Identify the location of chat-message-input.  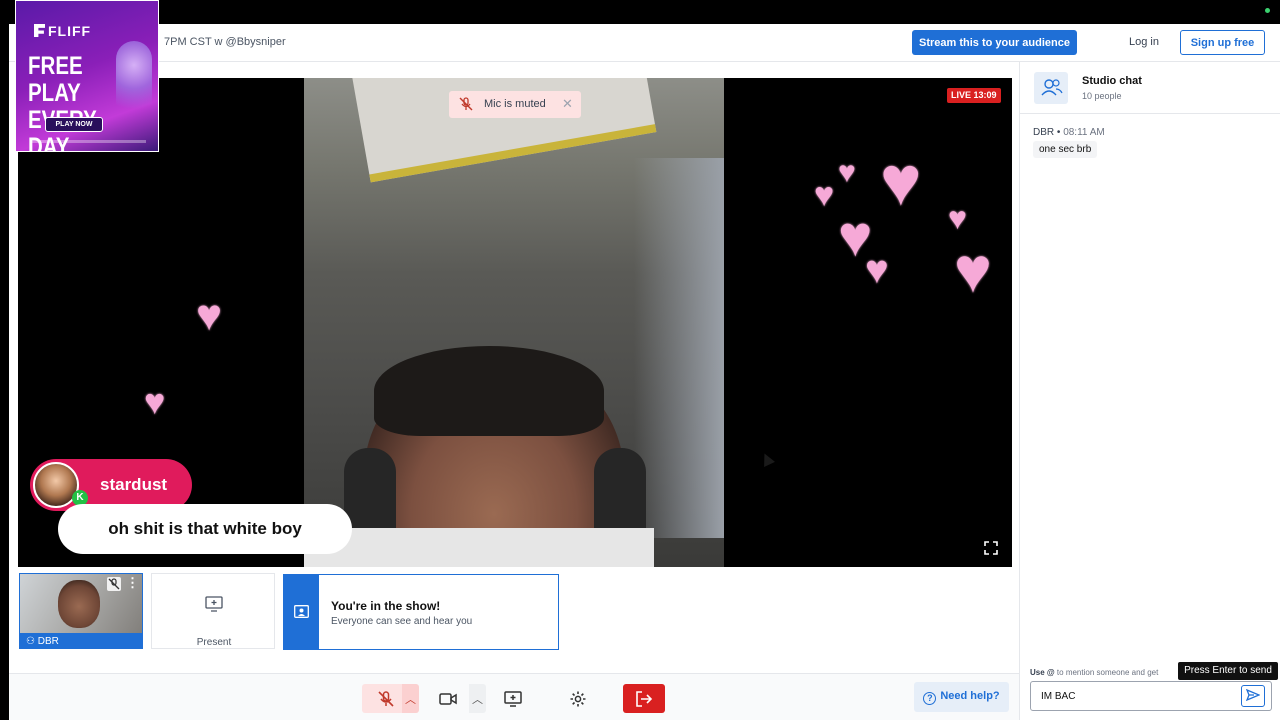
(1151, 696).